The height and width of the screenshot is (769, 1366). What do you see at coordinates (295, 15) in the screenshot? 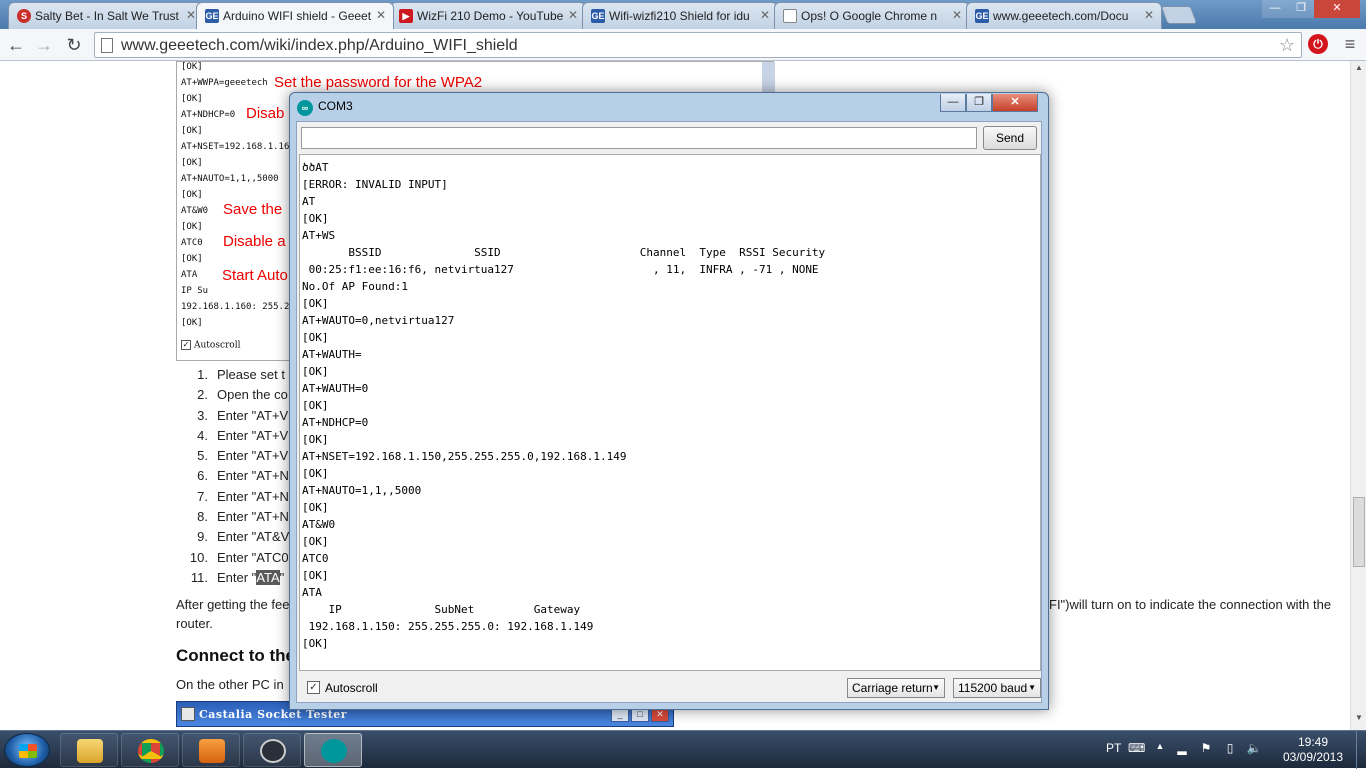
I see `tab-arduino-wifi-shield: GE Arduino WIFI shield - Geeetech ✕` at bounding box center [295, 15].